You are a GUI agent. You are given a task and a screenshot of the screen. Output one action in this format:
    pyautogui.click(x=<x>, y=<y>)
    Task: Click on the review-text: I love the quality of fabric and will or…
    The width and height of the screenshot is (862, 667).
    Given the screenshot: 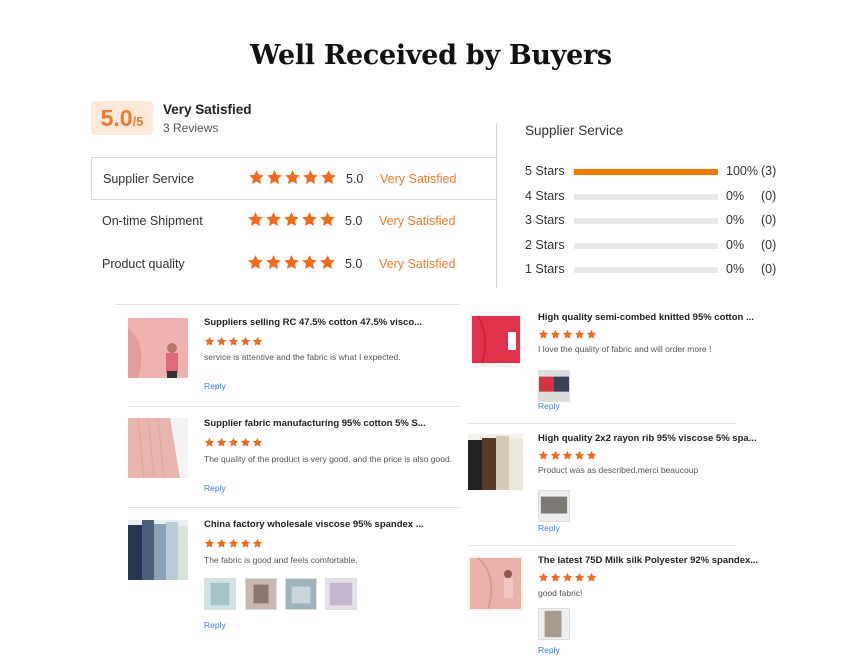 What is the action you would take?
    pyautogui.click(x=625, y=349)
    